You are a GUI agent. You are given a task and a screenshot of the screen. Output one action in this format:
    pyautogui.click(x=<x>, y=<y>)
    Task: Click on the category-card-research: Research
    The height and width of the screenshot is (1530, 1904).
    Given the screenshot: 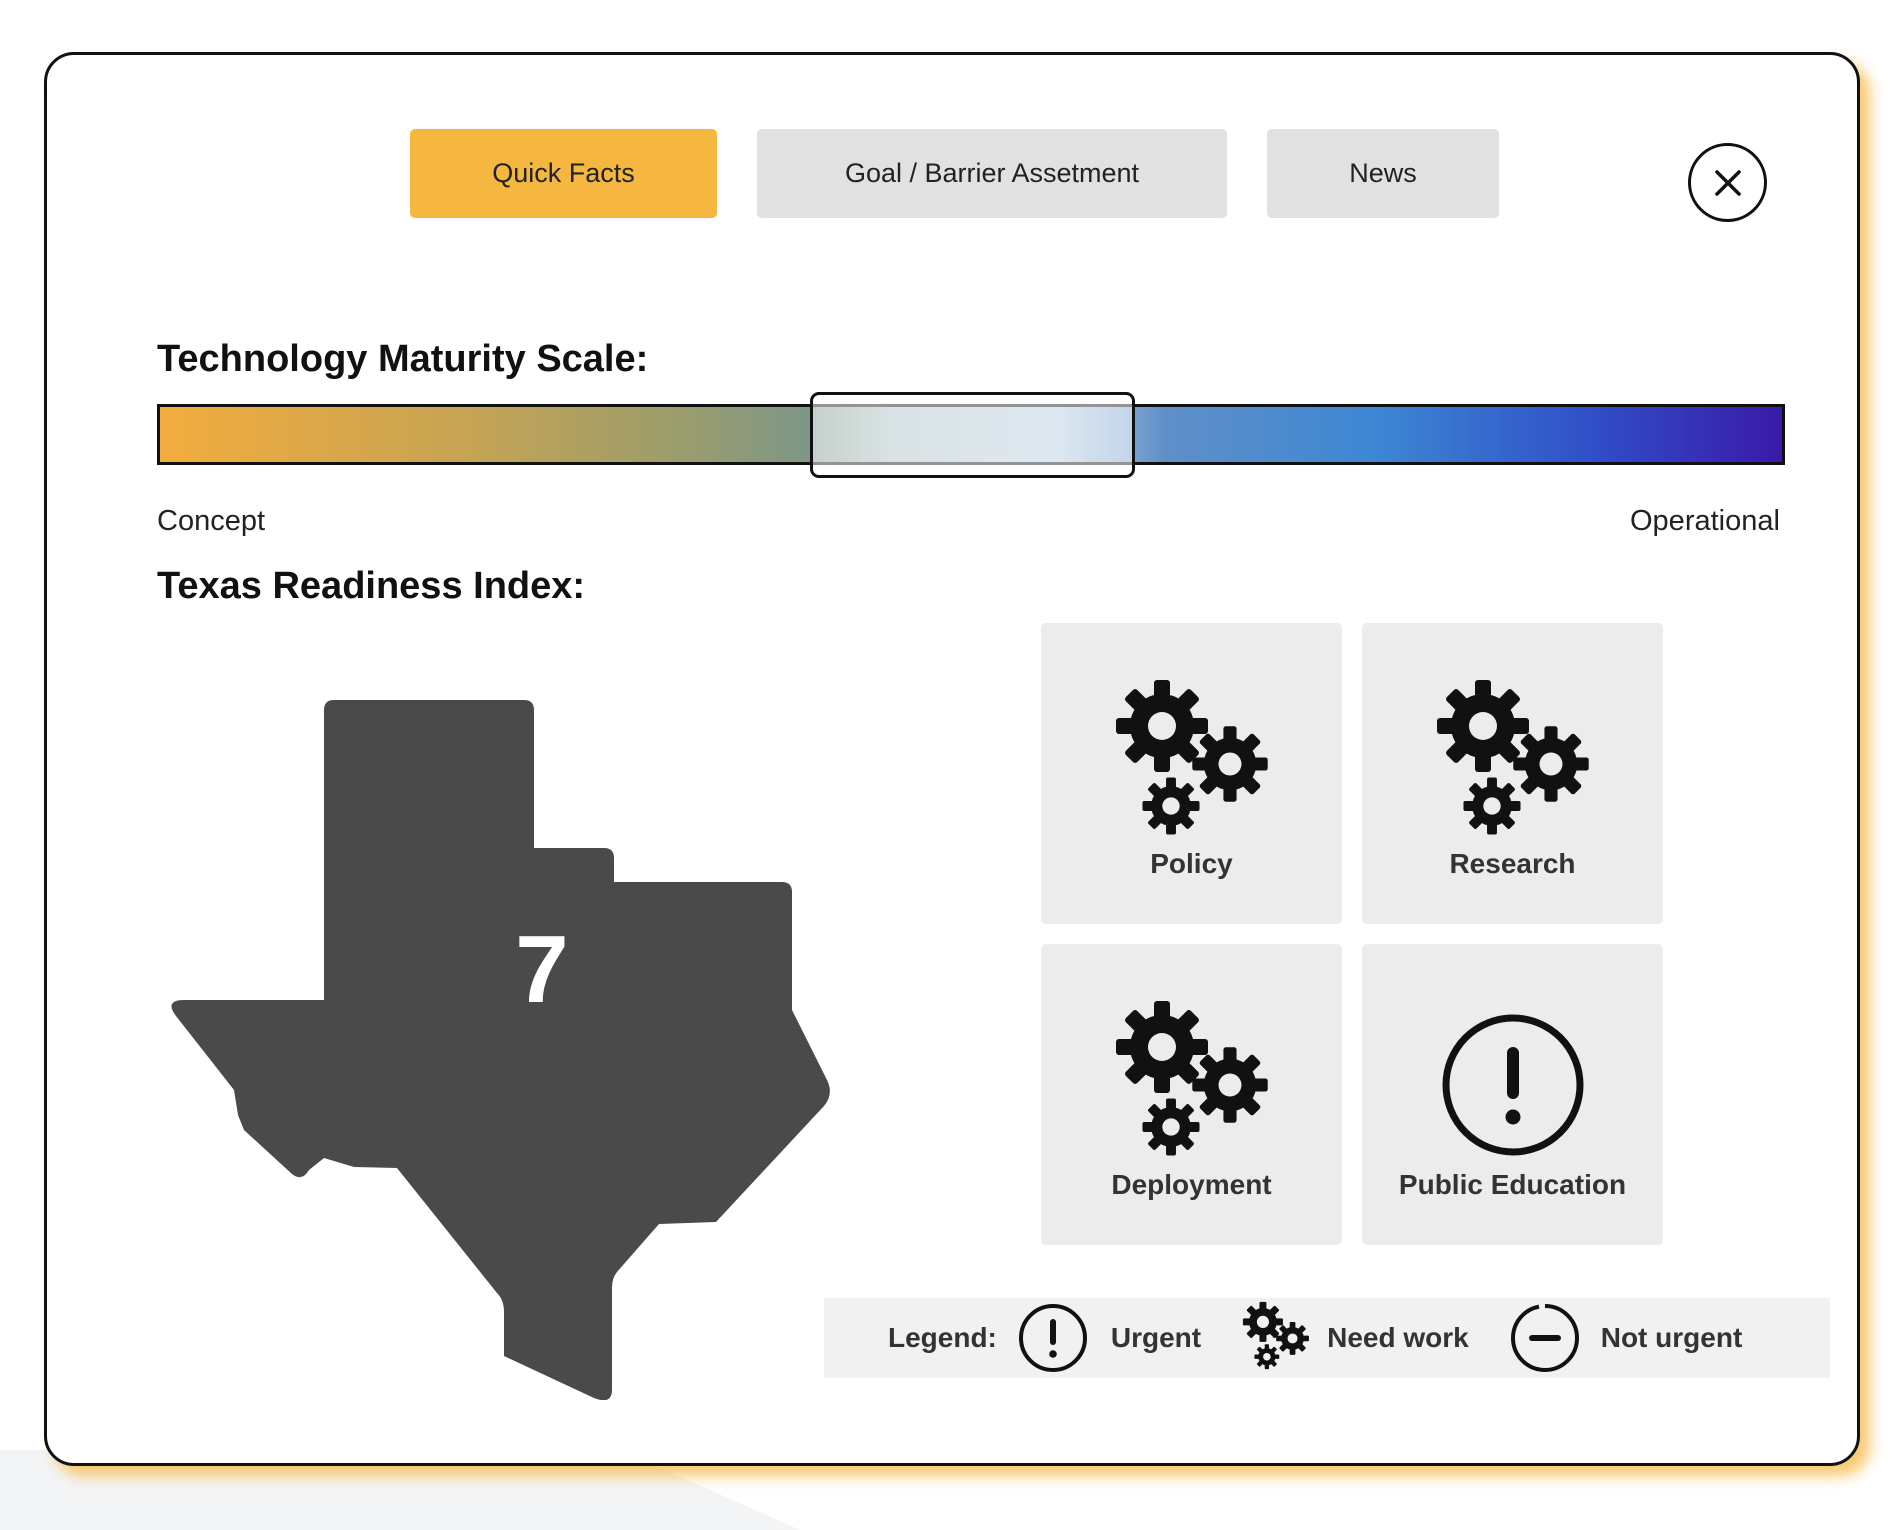 What is the action you would take?
    pyautogui.click(x=1512, y=773)
    